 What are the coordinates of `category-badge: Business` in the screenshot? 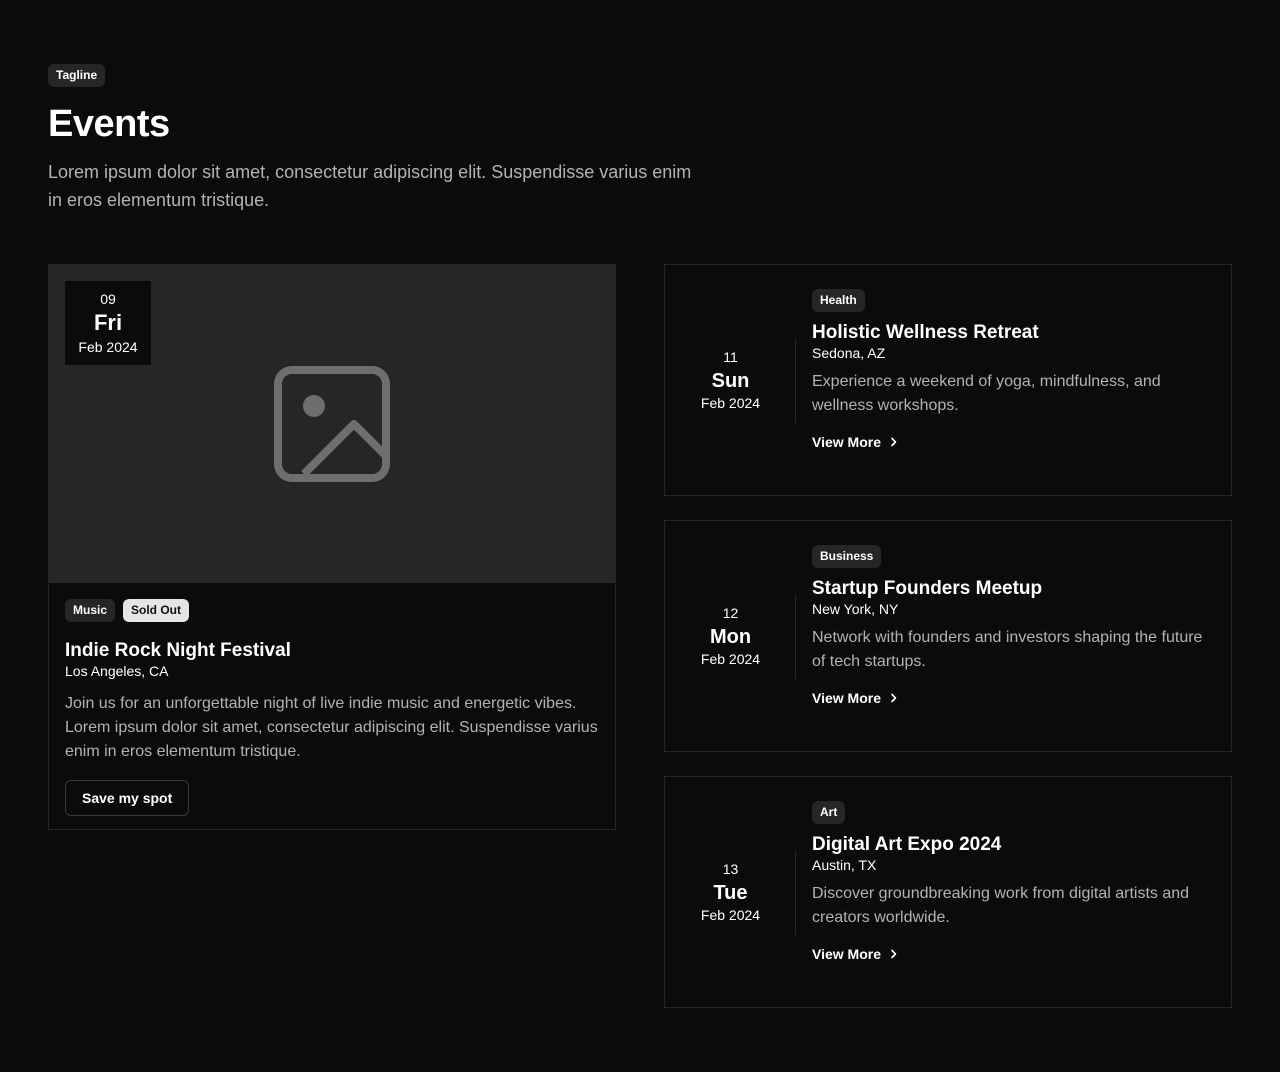 It's located at (847, 556).